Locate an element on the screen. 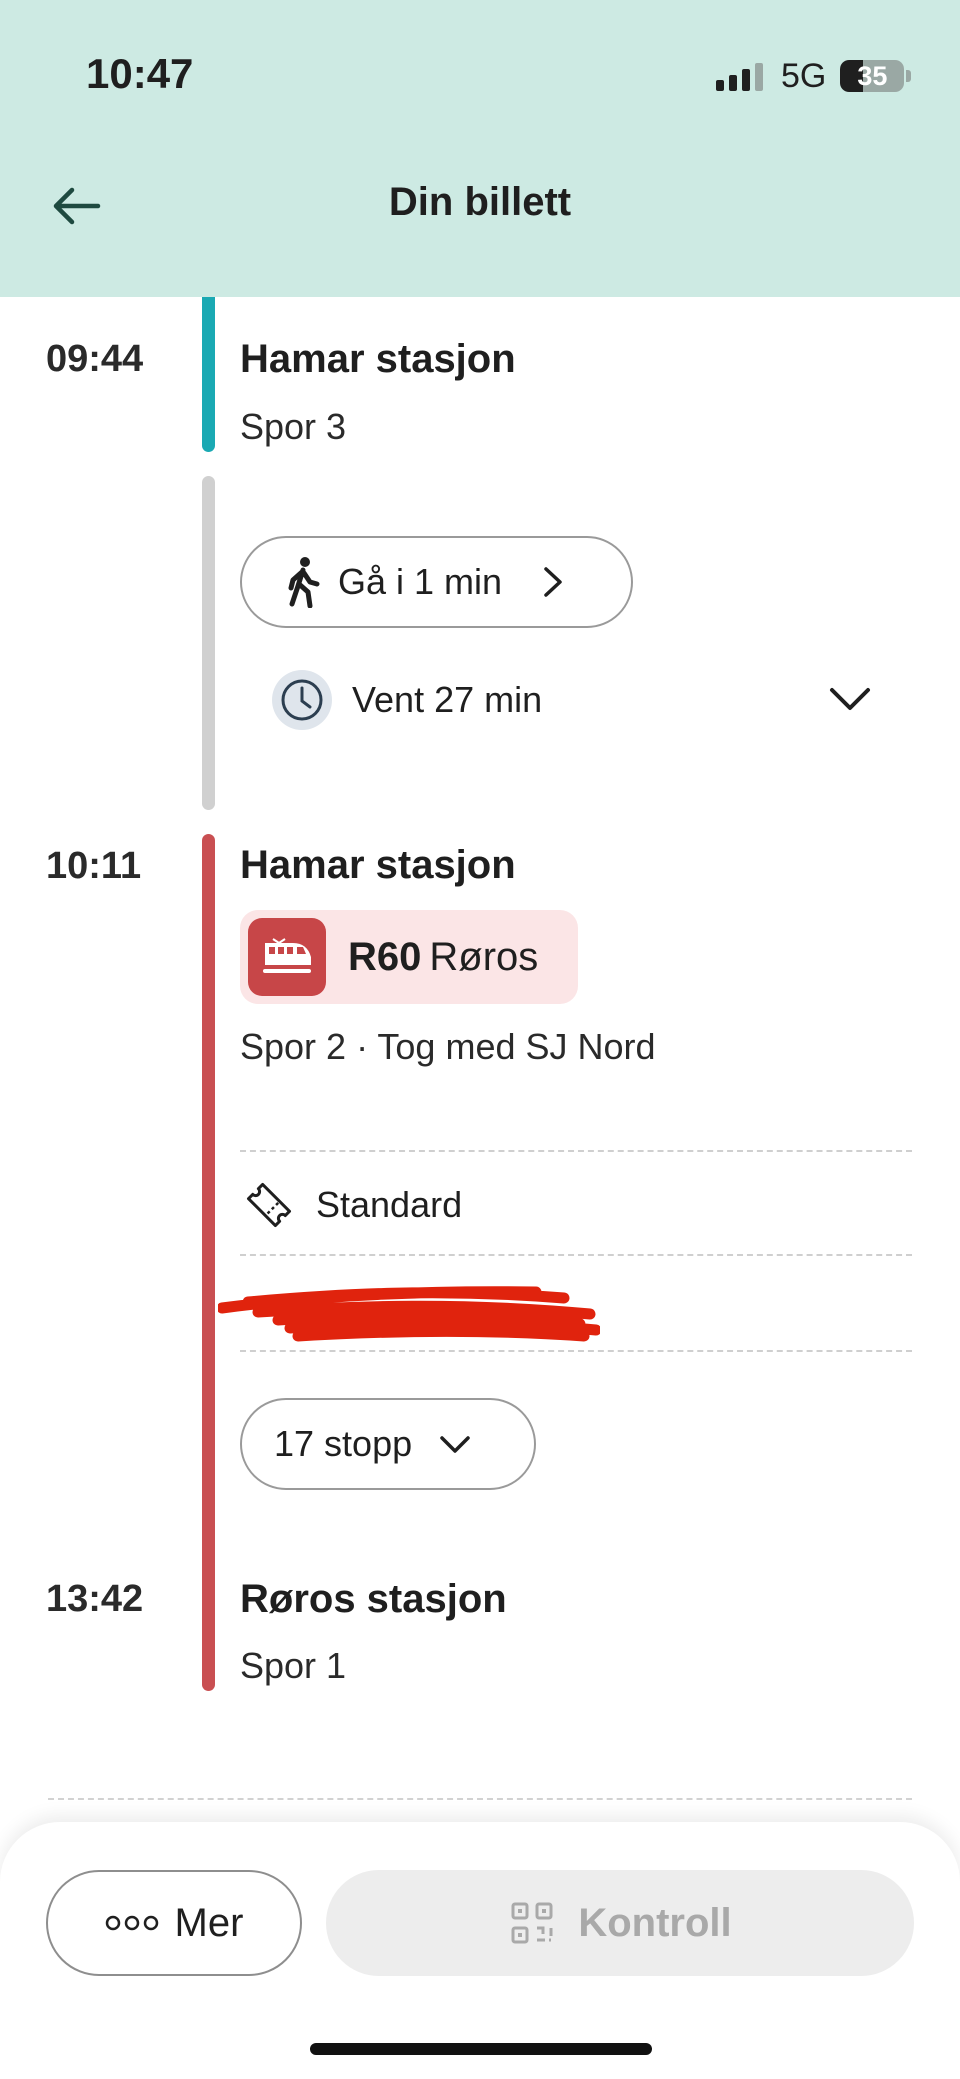 This screenshot has width=960, height=2079. battery-level: 35 is located at coordinates (872, 75).